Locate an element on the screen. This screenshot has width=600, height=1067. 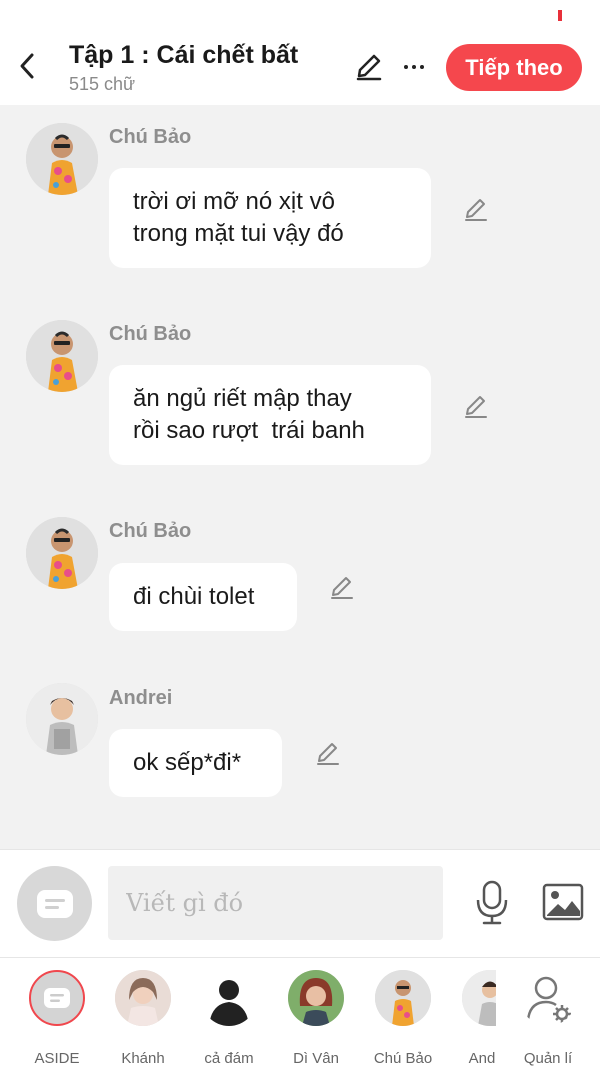
status-indicator is located at coordinates (560, 15).